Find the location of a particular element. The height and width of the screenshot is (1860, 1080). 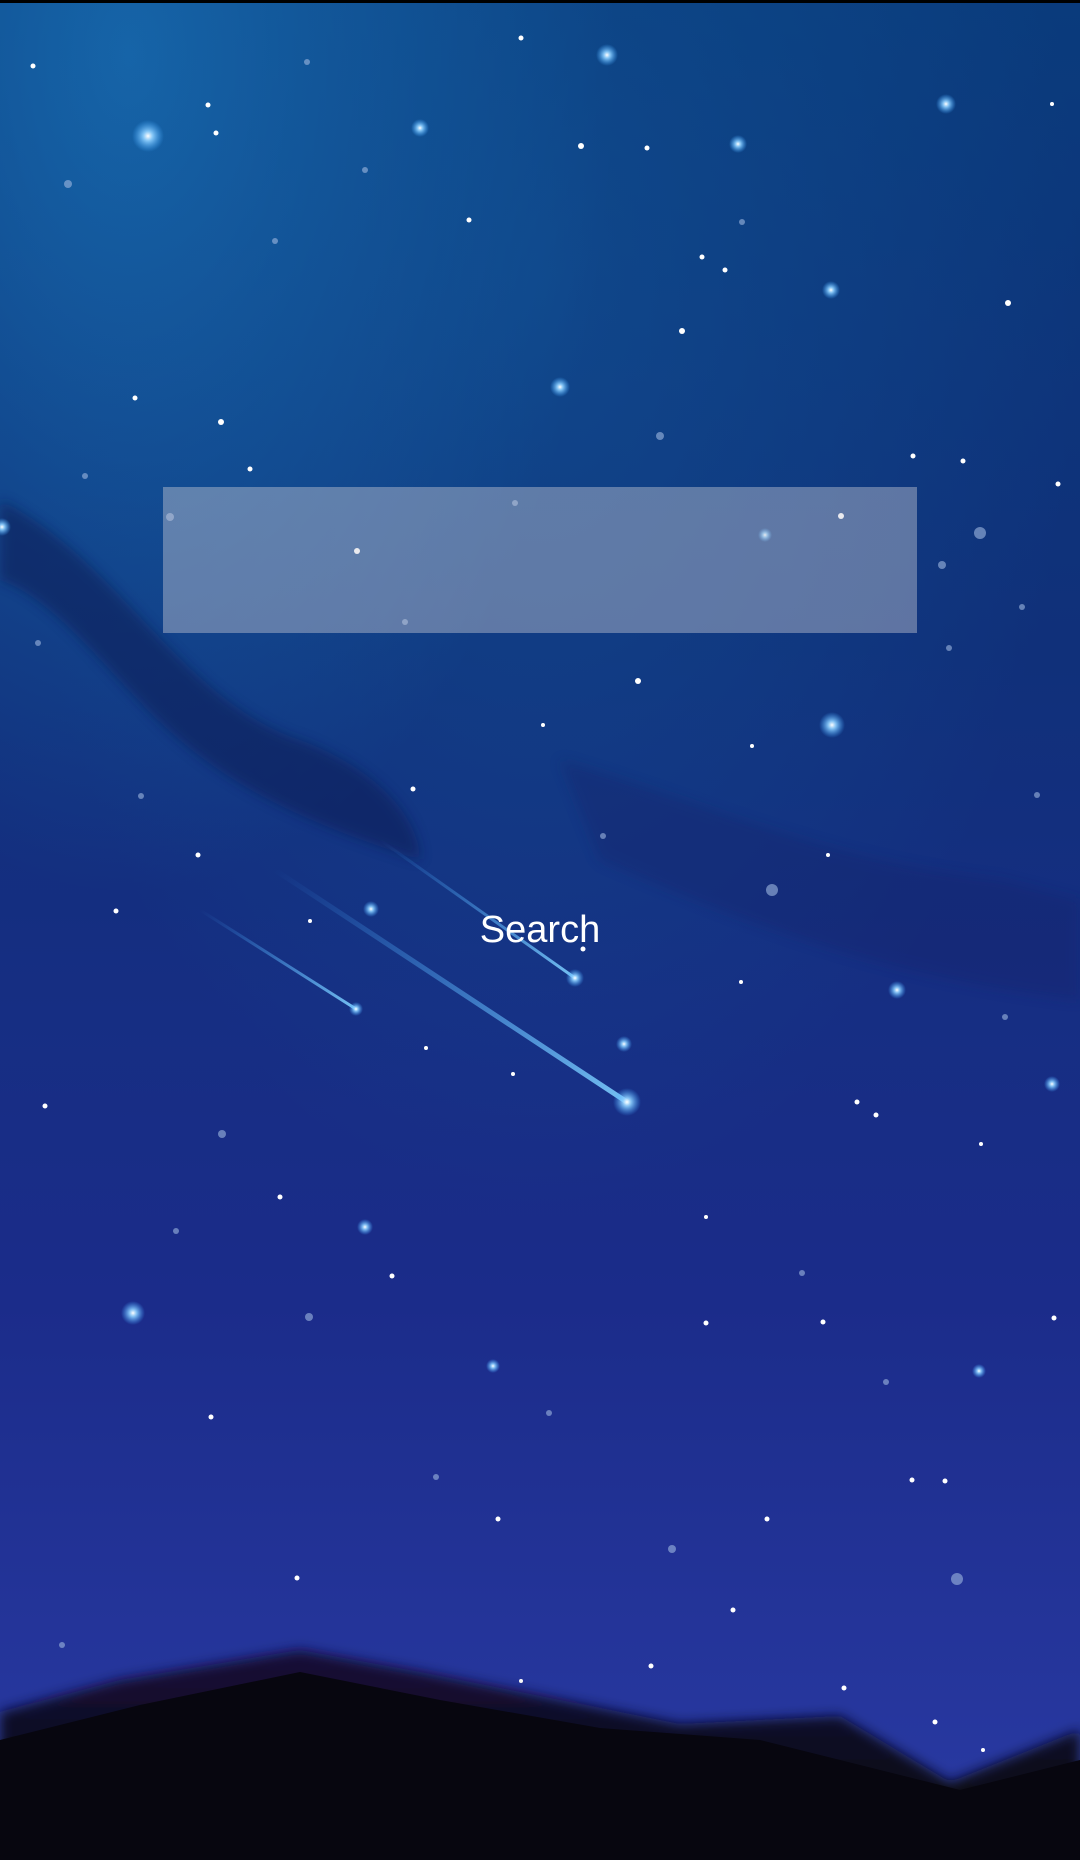

search-input is located at coordinates (540, 560).